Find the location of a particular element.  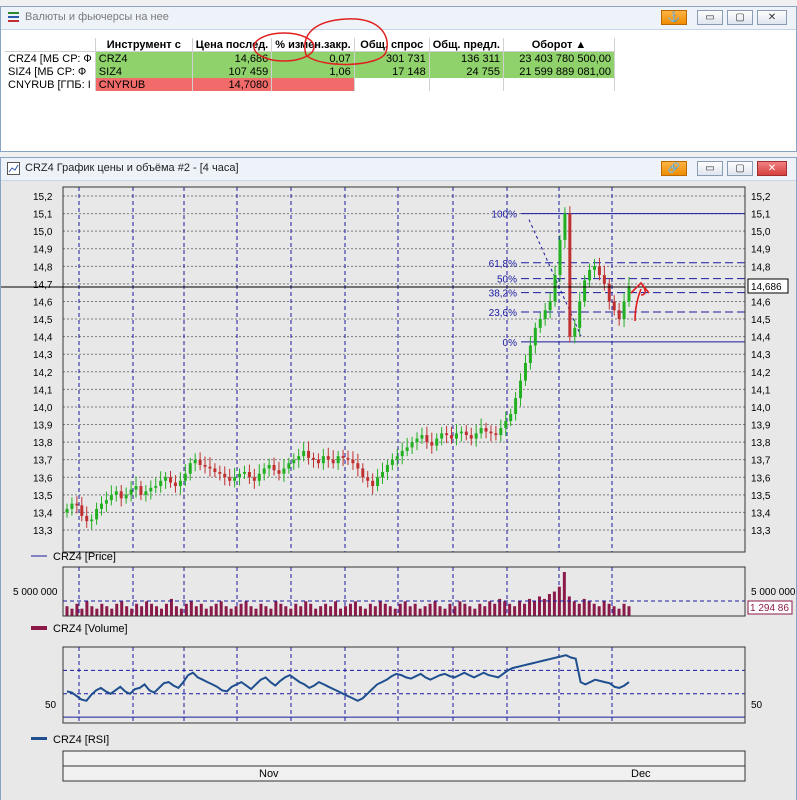

row-ask is located at coordinates (467, 84).